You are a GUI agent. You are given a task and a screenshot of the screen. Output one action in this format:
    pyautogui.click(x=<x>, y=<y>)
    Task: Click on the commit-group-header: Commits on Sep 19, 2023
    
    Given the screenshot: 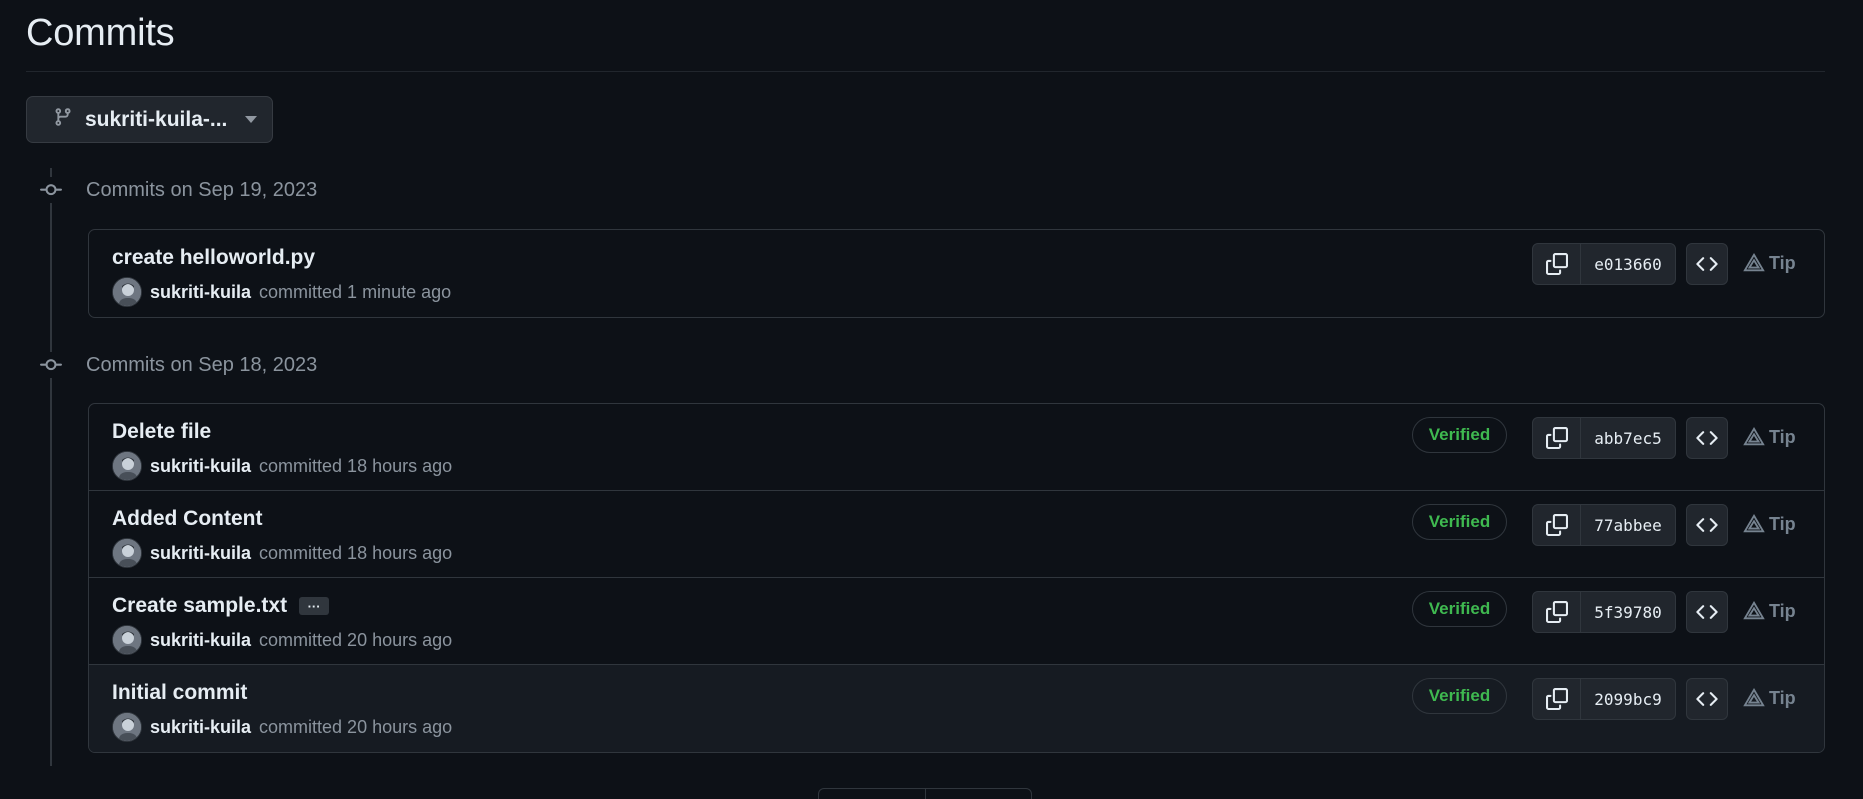 What is the action you would take?
    pyautogui.click(x=177, y=190)
    